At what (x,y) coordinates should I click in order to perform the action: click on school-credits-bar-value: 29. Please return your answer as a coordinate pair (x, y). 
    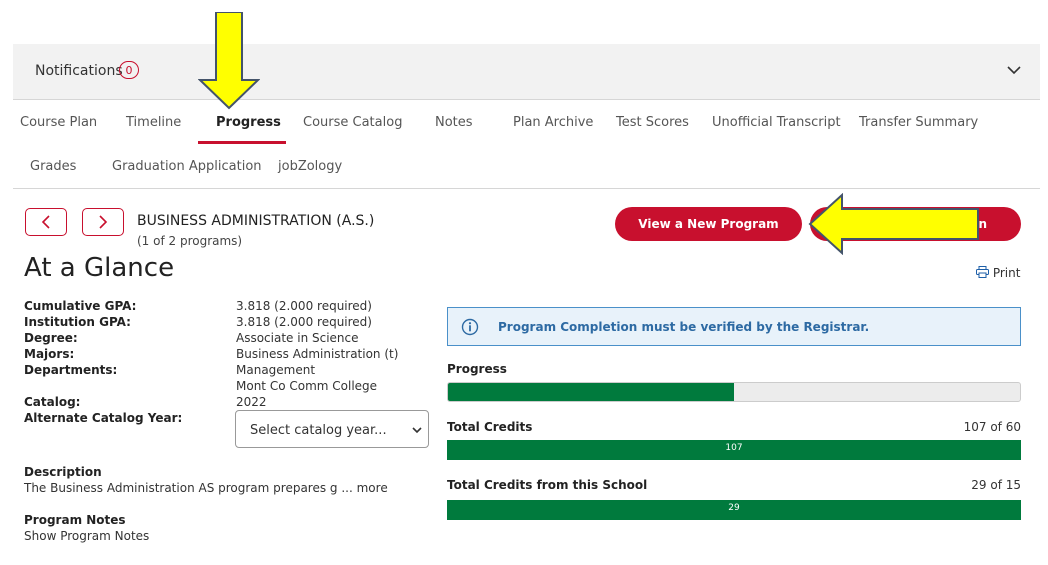
    Looking at the image, I should click on (734, 508).